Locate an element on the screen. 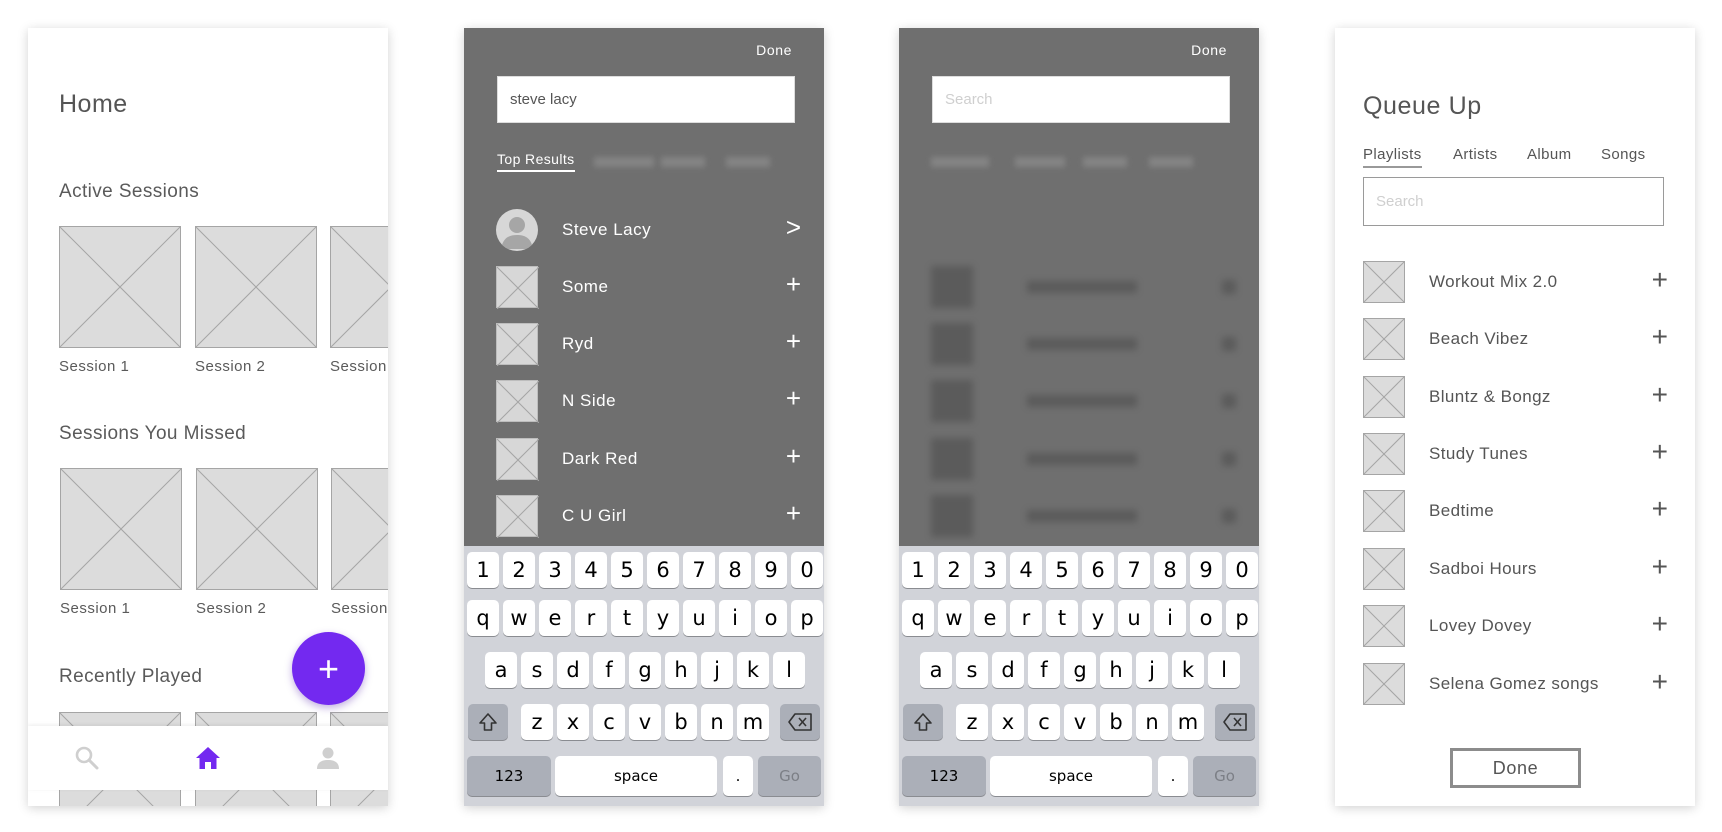  song-result-row: Dark Red + is located at coordinates (648, 460).